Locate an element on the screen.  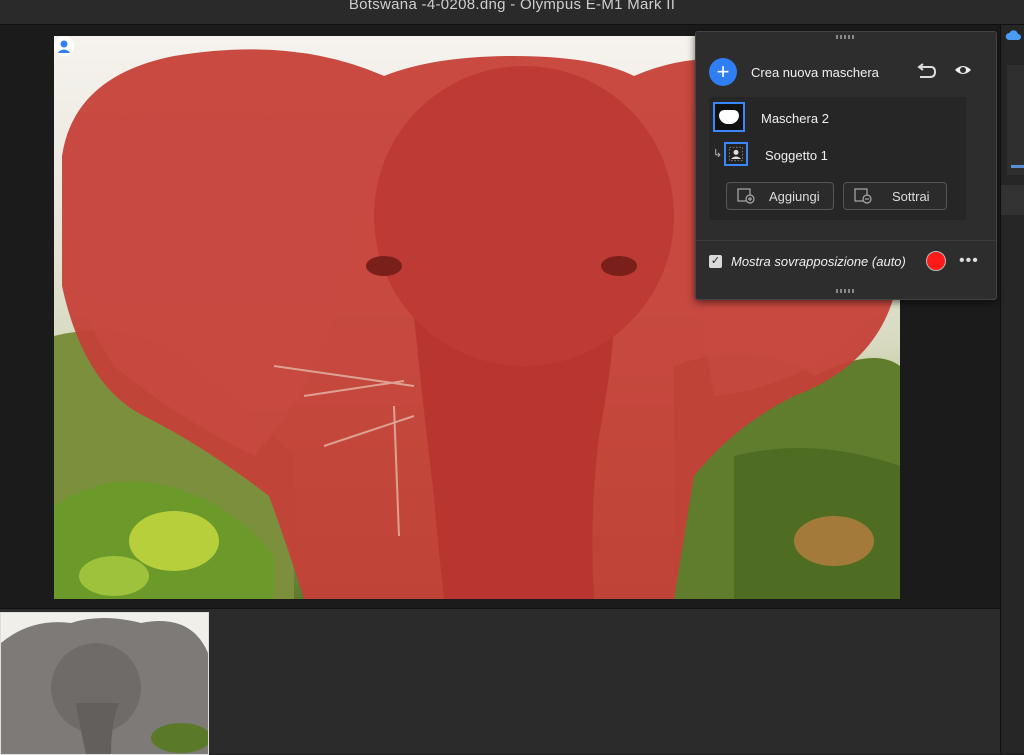
mask-list: Maschera 2 ↳ Soggetto 1 Aggiungi Sottrai is located at coordinates (837, 158).